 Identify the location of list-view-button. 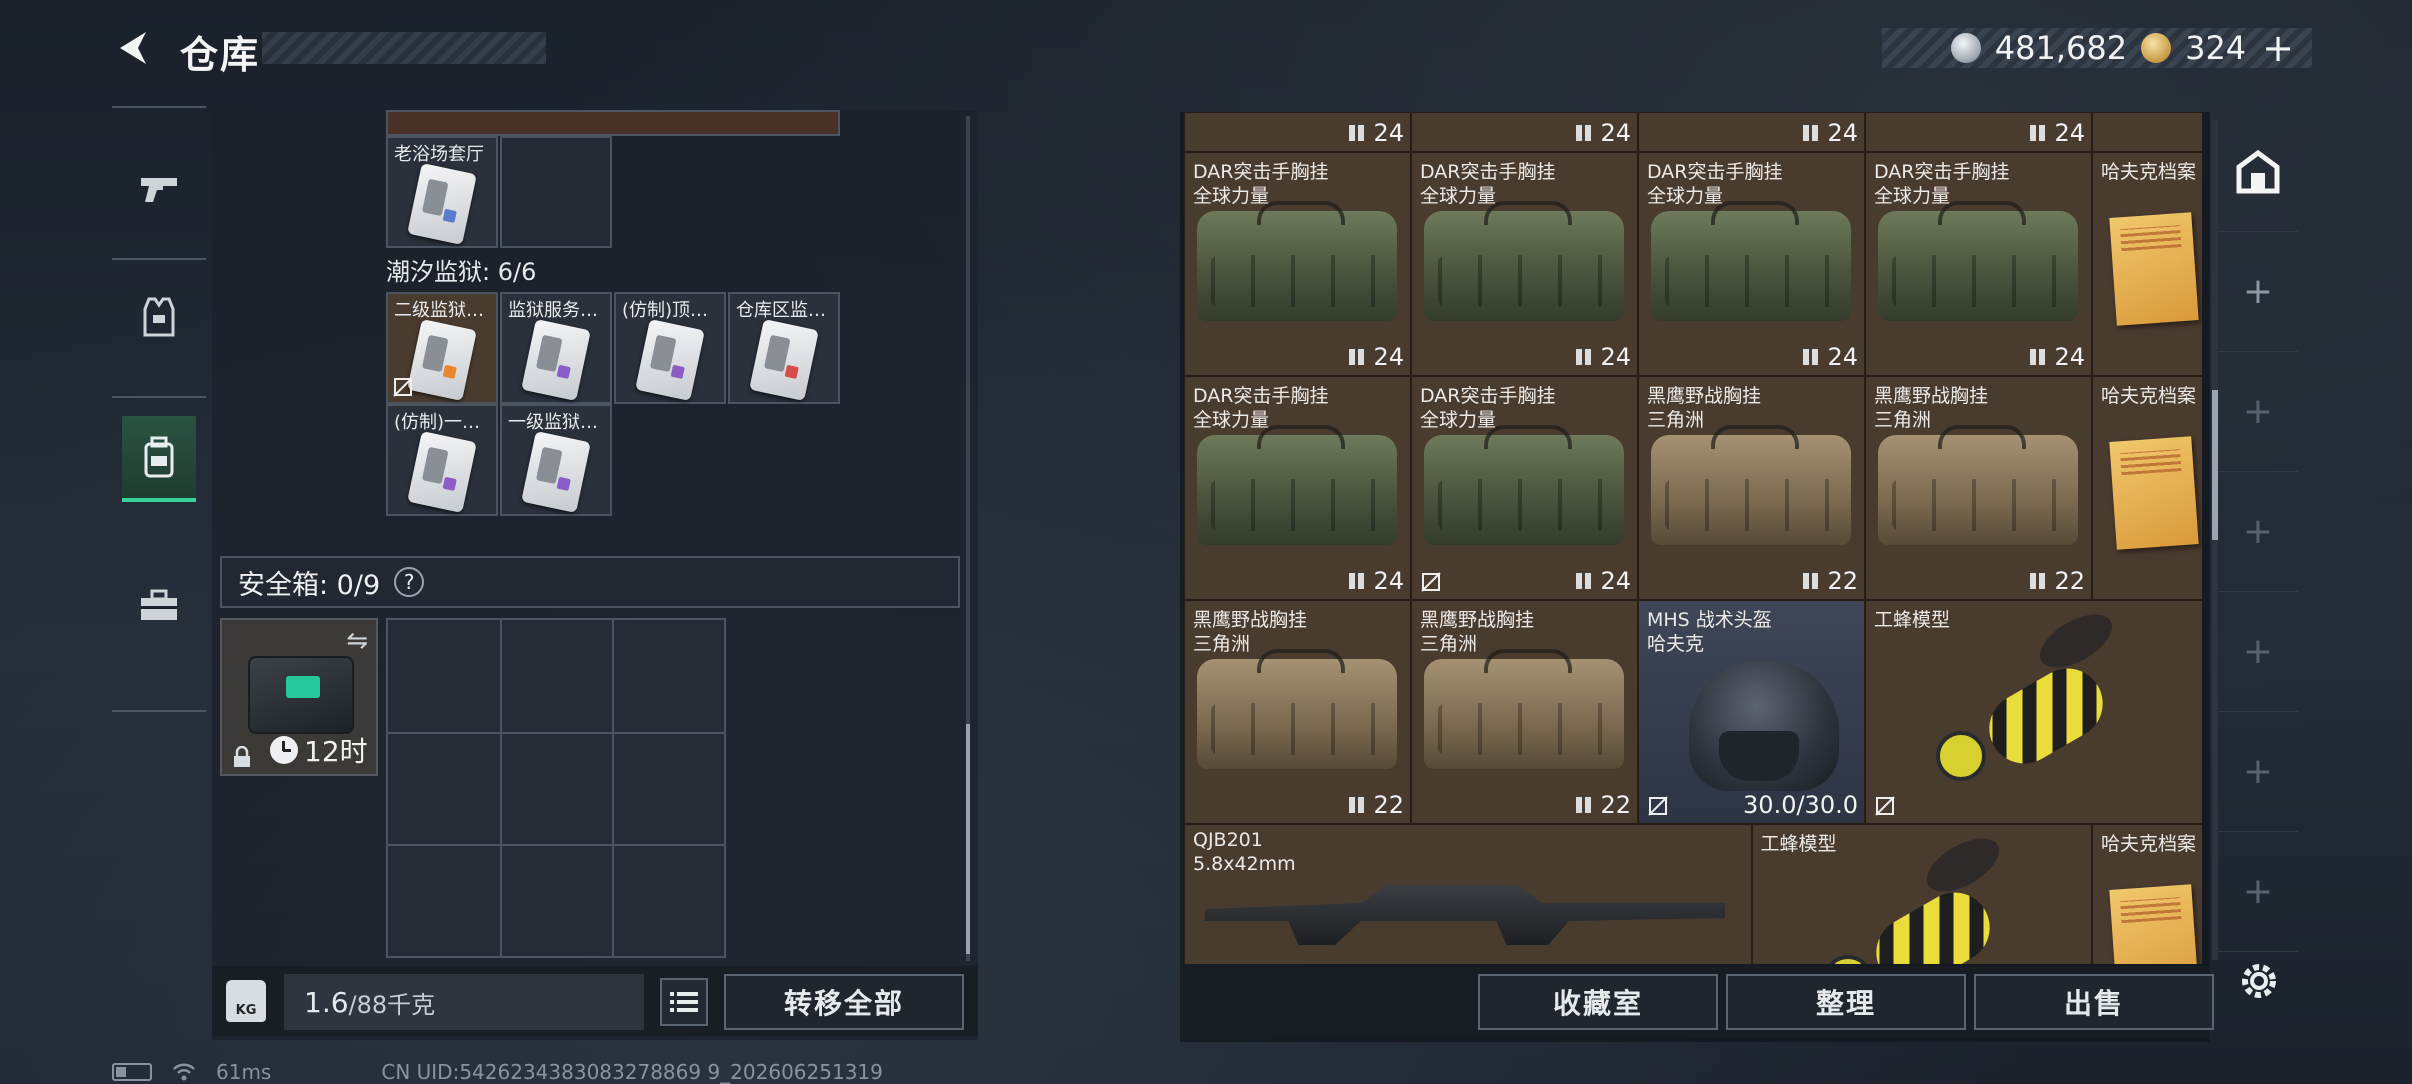
(684, 1002).